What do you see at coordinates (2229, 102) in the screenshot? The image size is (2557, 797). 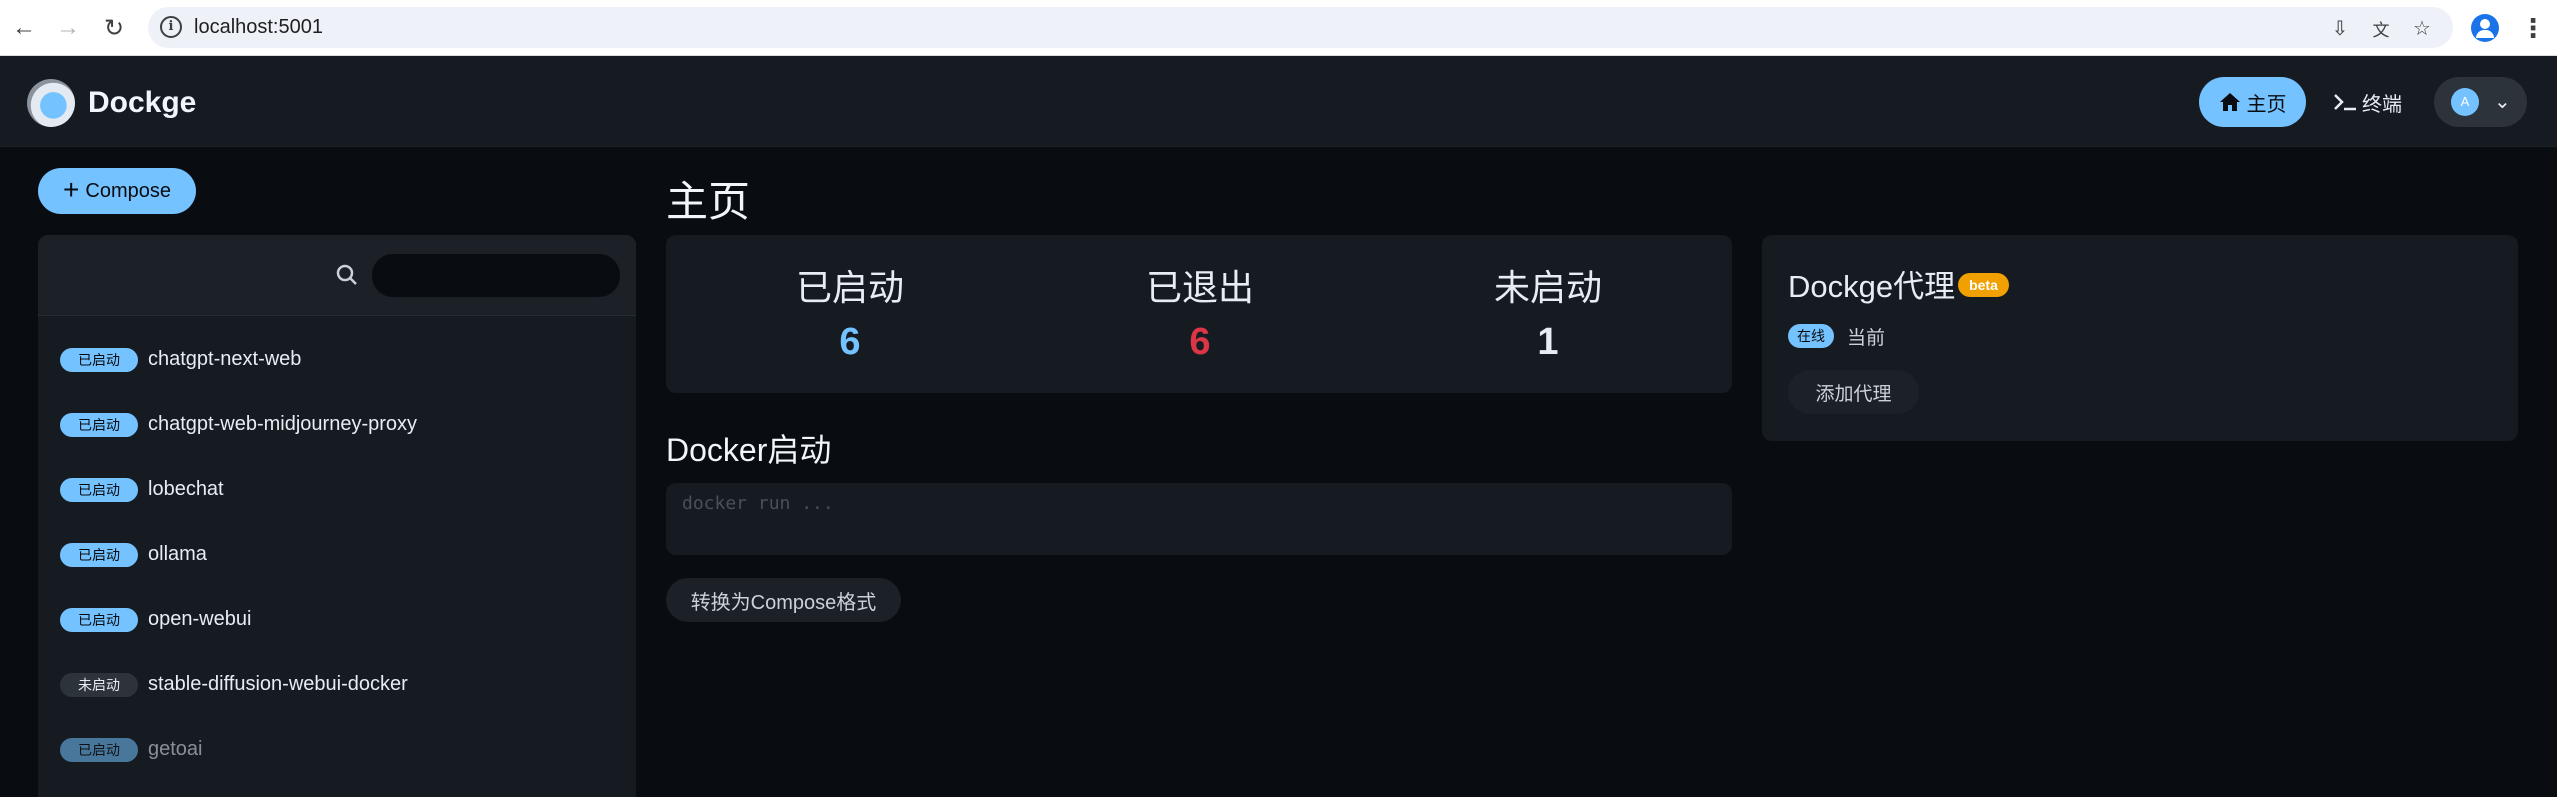 I see `home-icon` at bounding box center [2229, 102].